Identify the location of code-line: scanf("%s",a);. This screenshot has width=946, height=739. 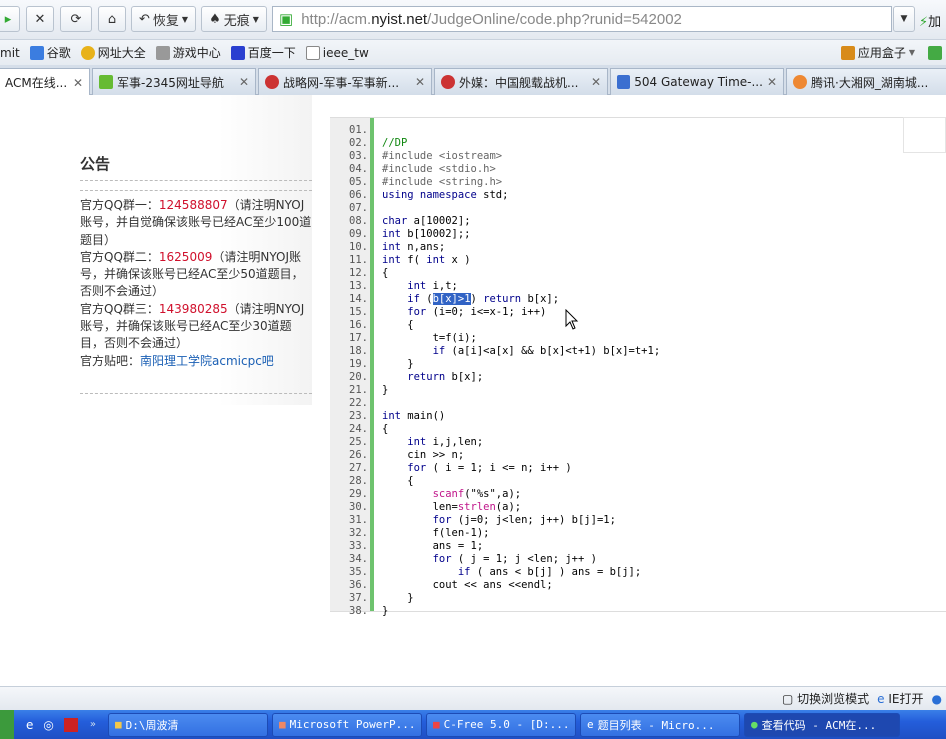
(452, 494).